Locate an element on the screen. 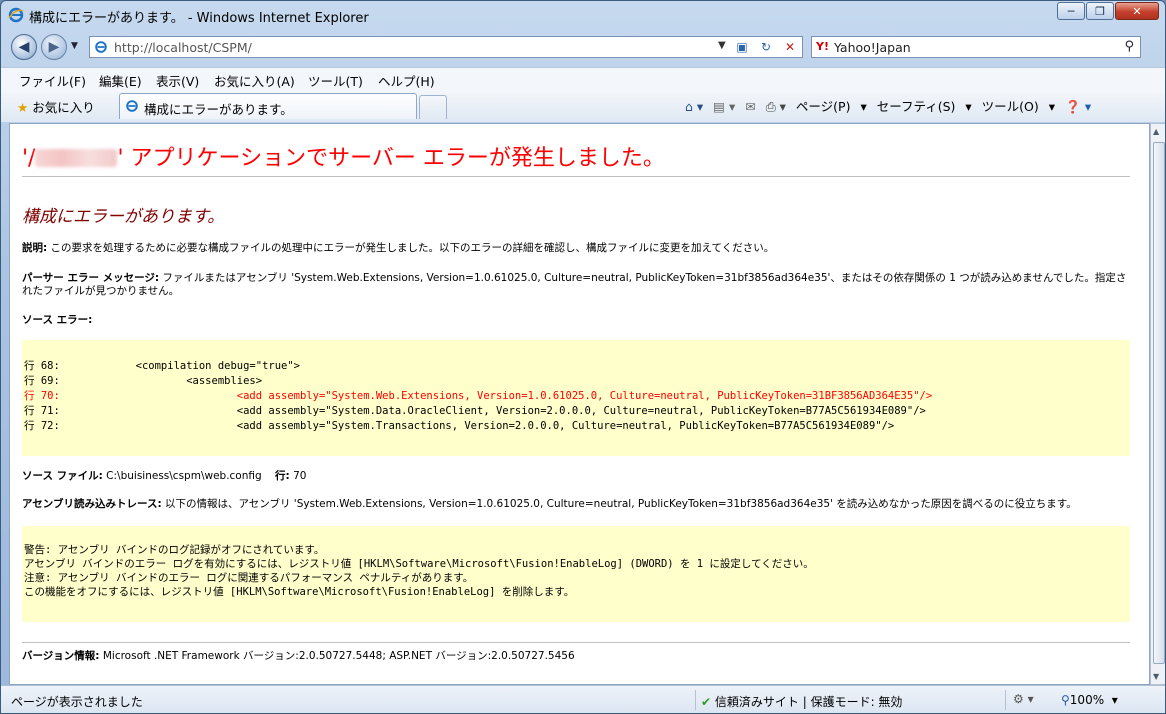 Image resolution: width=1166 pixels, height=714 pixels. source-file-value: C:\buisiness\cspm\web.config is located at coordinates (182, 476).